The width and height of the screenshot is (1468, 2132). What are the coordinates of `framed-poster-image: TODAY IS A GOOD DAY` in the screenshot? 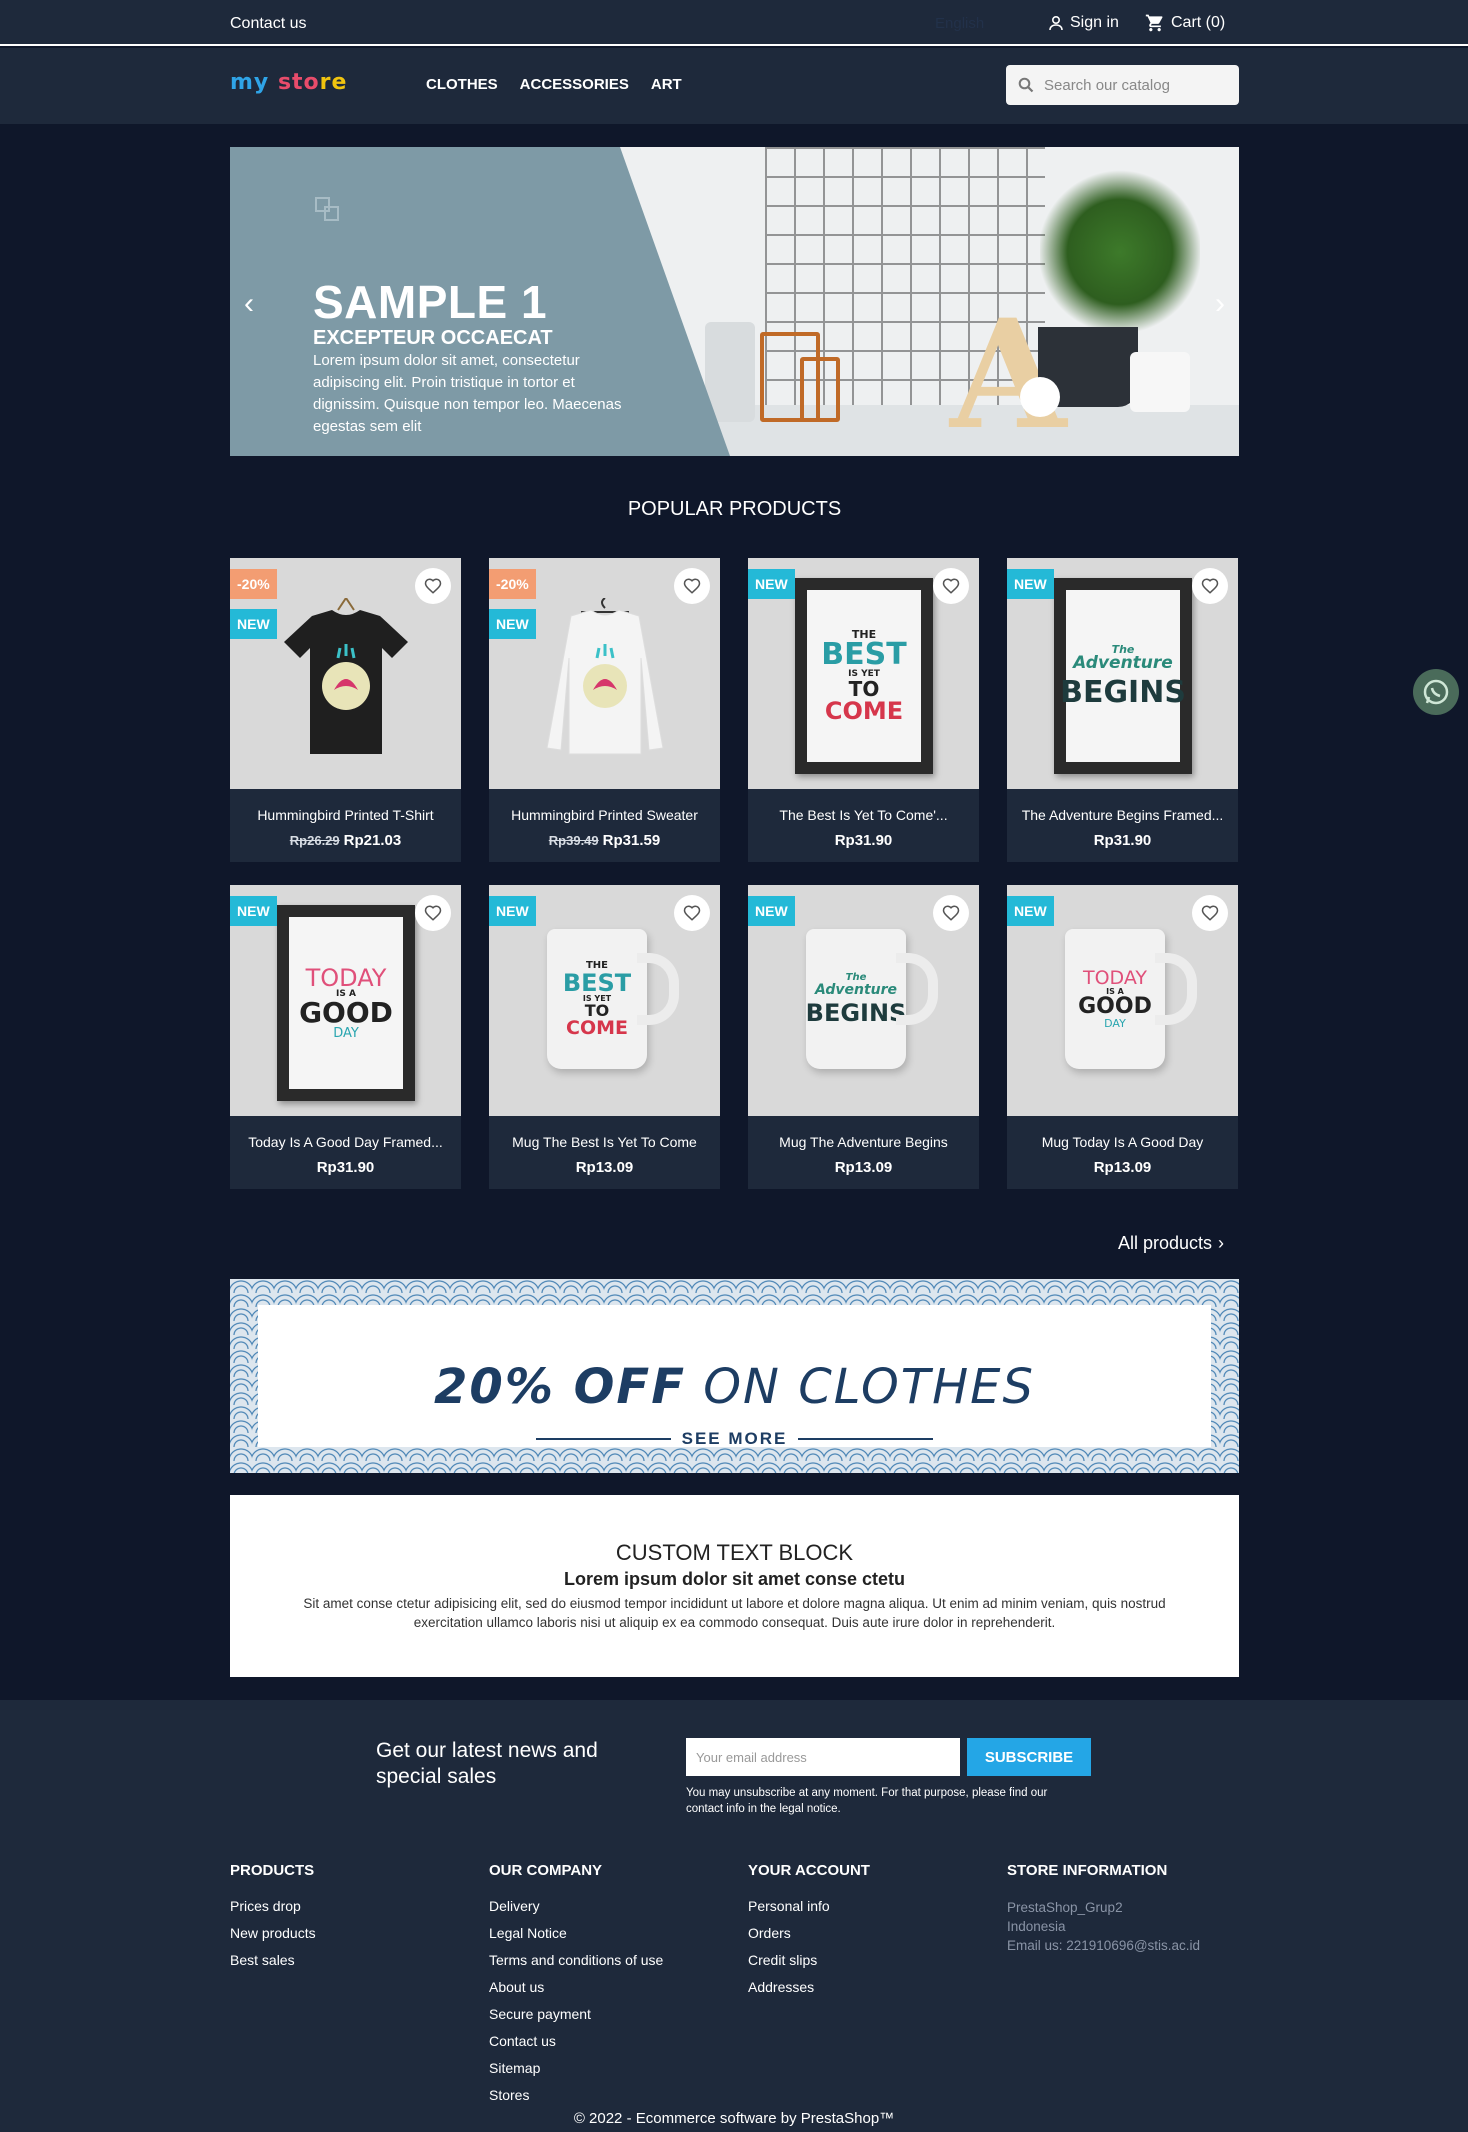 It's located at (346, 1003).